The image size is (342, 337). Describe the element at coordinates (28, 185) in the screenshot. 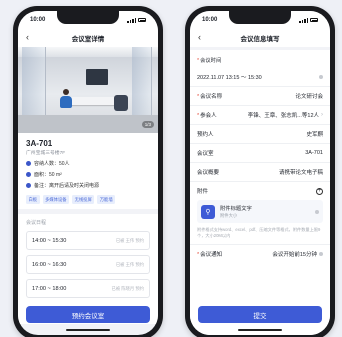

I see `info-icon` at that location.